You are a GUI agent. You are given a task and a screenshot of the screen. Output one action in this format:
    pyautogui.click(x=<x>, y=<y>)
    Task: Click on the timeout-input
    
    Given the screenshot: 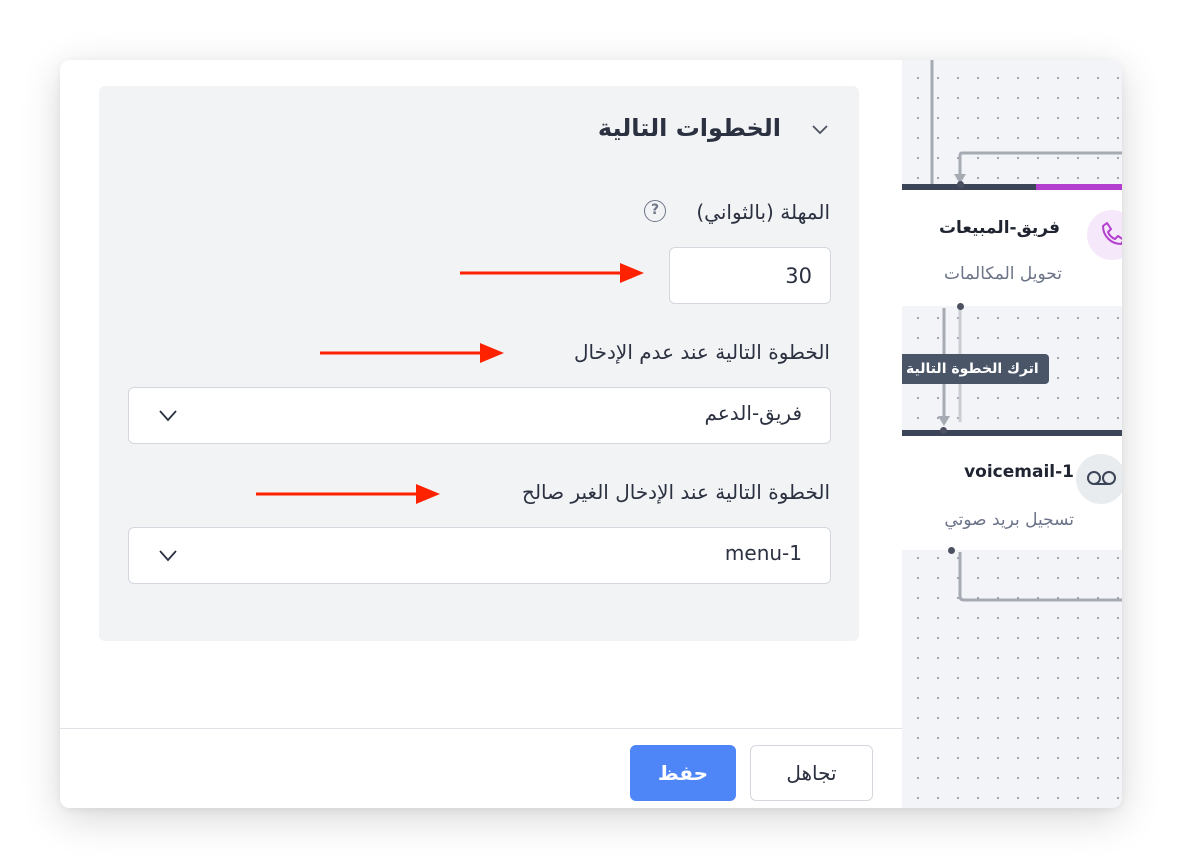 What is the action you would take?
    pyautogui.click(x=750, y=275)
    